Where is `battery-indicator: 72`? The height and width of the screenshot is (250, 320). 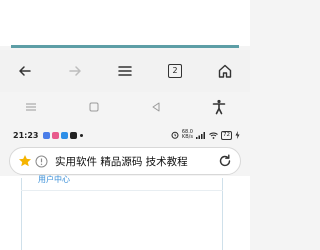
battery-indicator: 72 is located at coordinates (226, 135).